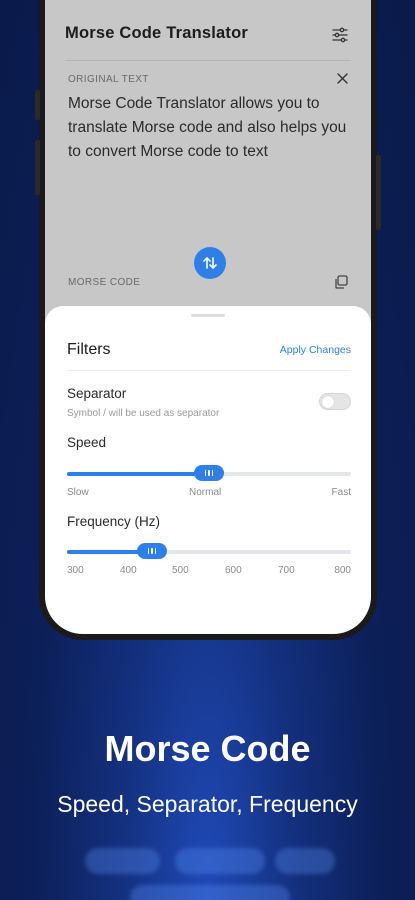  What do you see at coordinates (104, 282) in the screenshot?
I see `morse-code-label: MORSE CODE` at bounding box center [104, 282].